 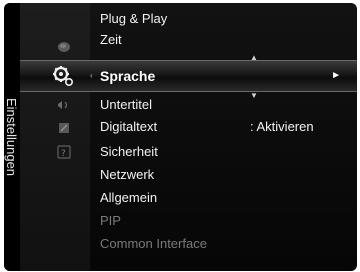 What do you see at coordinates (129, 126) in the screenshot?
I see `menu-item-label: Digitaltext` at bounding box center [129, 126].